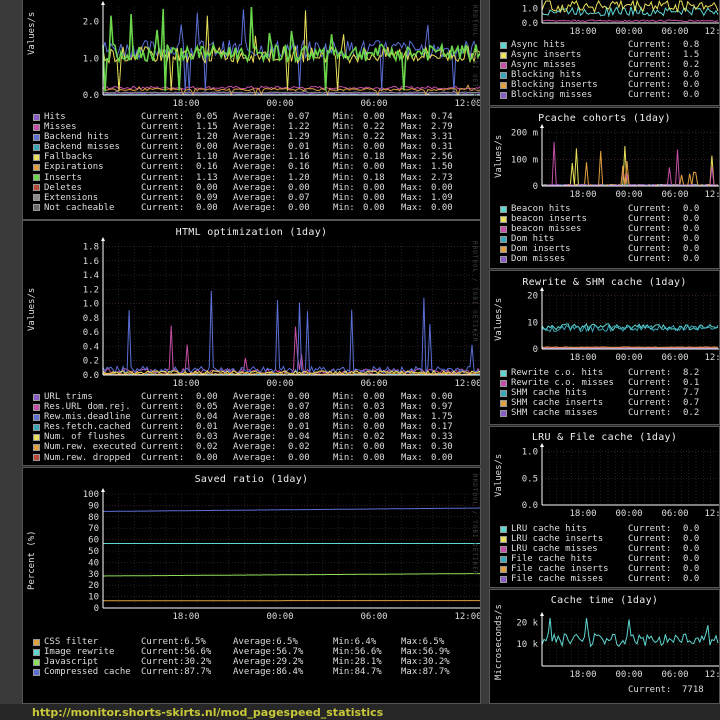 The width and height of the screenshot is (720, 720). Describe the element at coordinates (629, 477) in the screenshot. I see `grid` at that location.